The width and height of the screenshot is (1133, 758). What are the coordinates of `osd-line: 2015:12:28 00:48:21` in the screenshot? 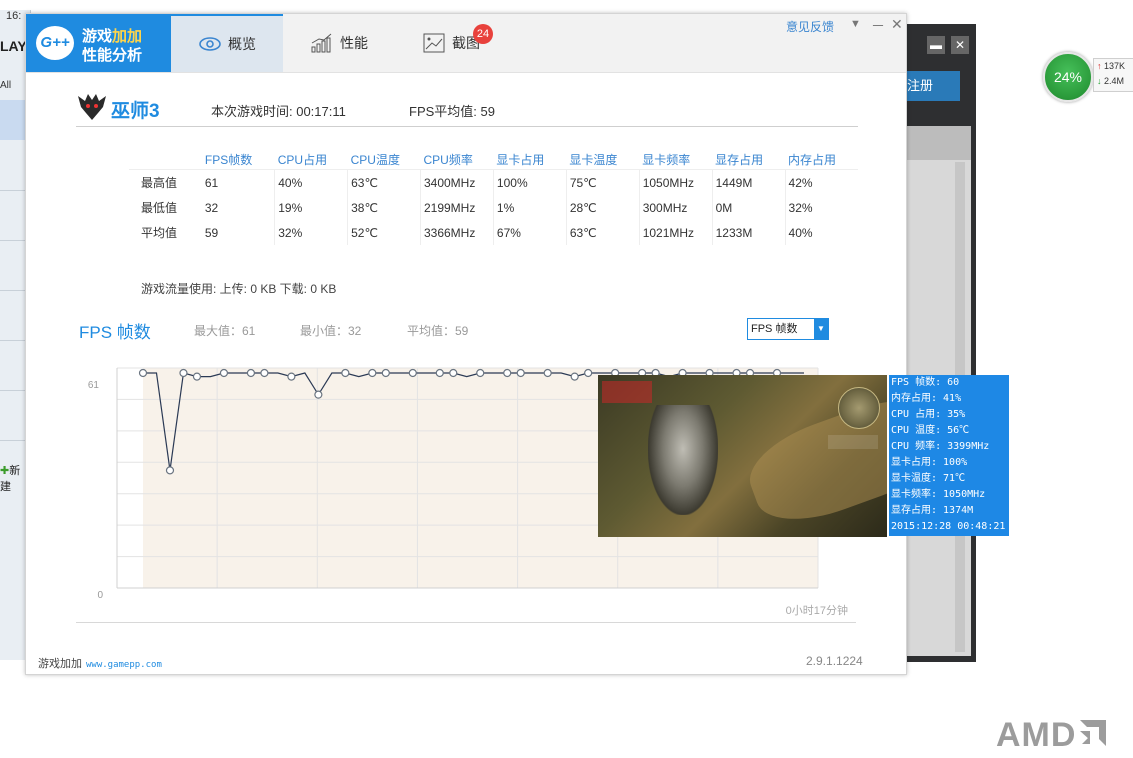 It's located at (948, 526).